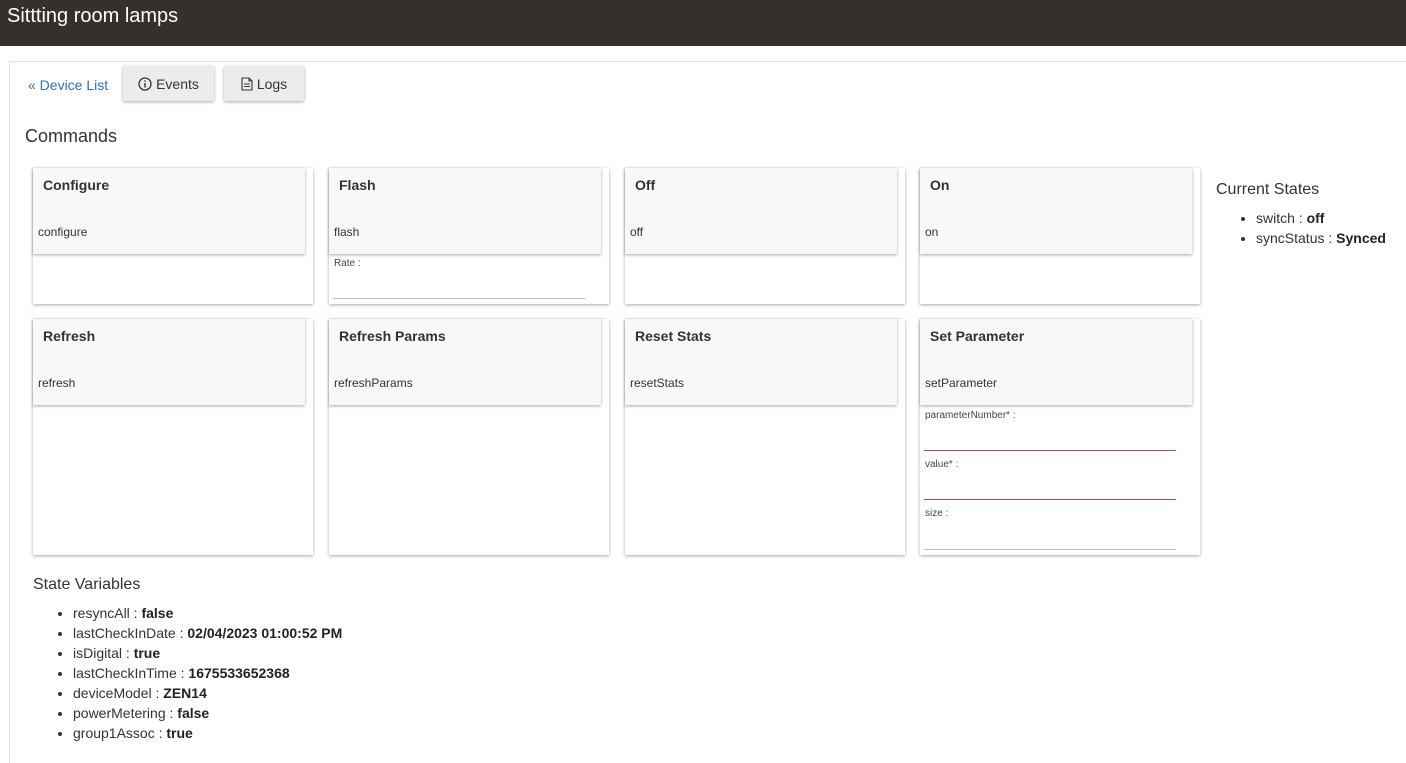 The height and width of the screenshot is (763, 1406). Describe the element at coordinates (459, 289) in the screenshot. I see `rate-input` at that location.